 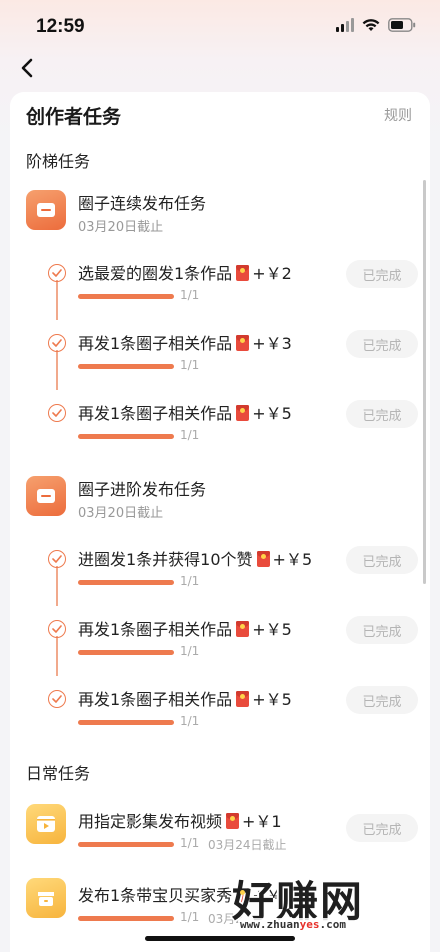 What do you see at coordinates (60, 26) in the screenshot?
I see `status-time: 12:59` at bounding box center [60, 26].